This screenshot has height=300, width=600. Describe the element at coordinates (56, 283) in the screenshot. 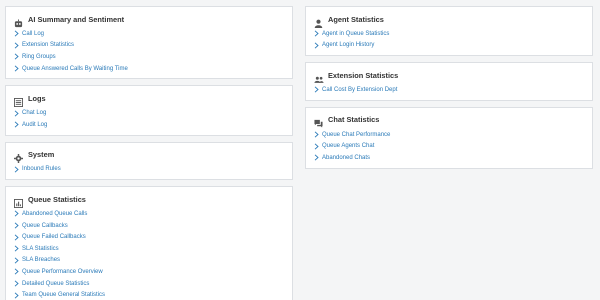

I see `report-link-label: Detailed Queue Statistics` at that location.